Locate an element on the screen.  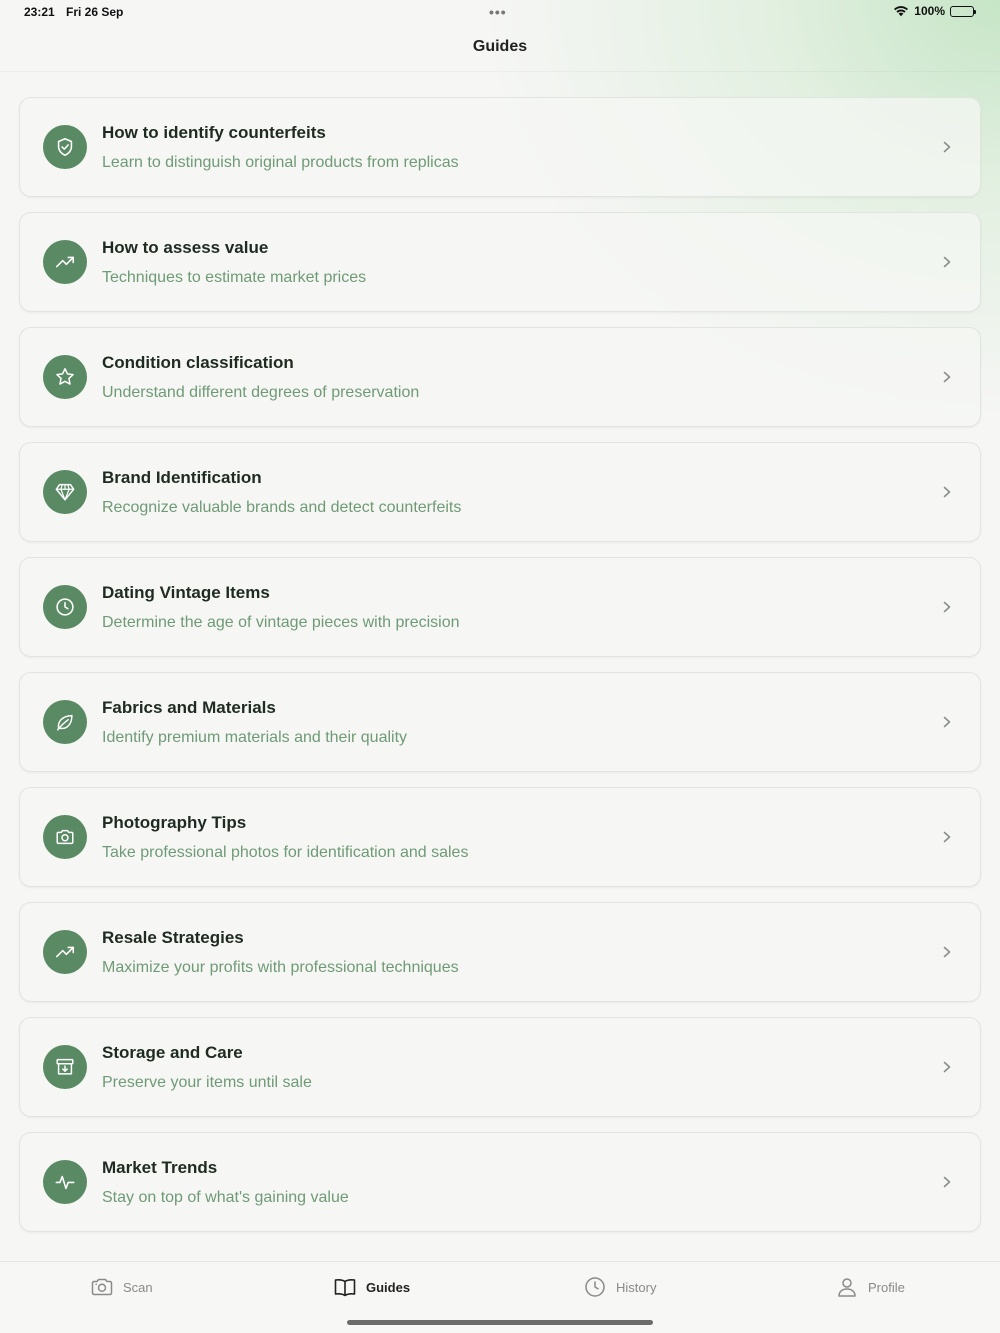
header-divider is located at coordinates (500, 71).